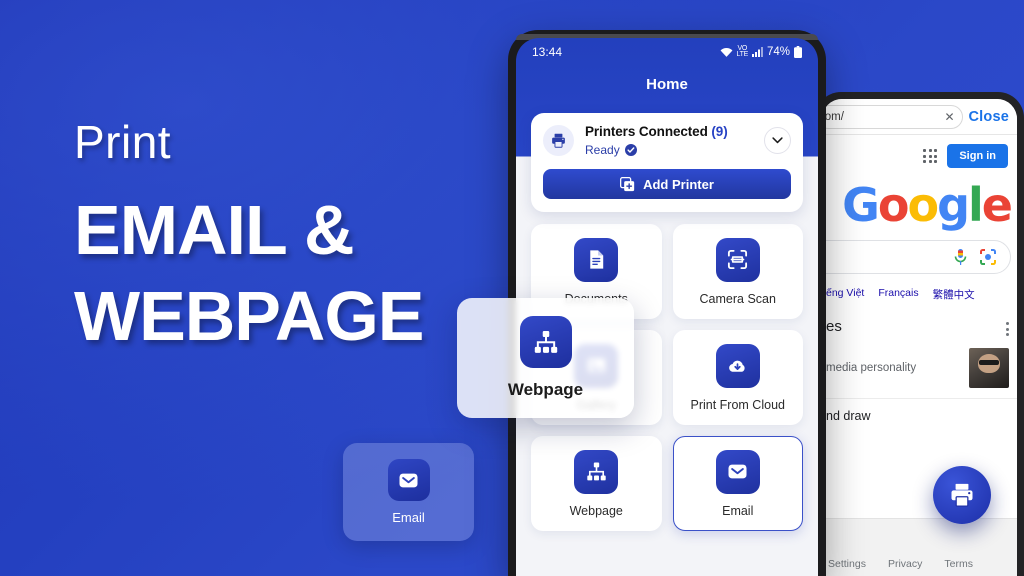 This screenshot has height=576, width=1024. What do you see at coordinates (919, 416) in the screenshot?
I see `result-row: nd draw` at bounding box center [919, 416].